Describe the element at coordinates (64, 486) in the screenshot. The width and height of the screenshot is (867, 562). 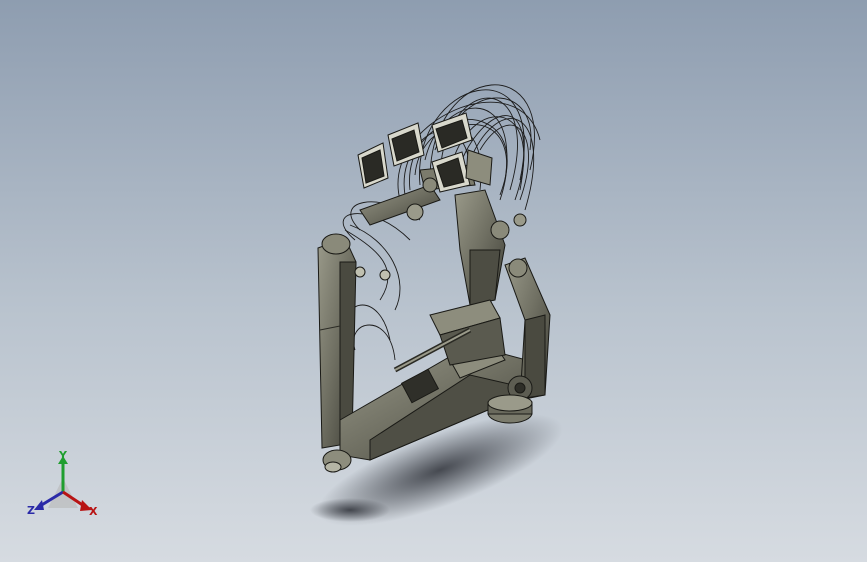
I see `view-orientation-triad: Y Z X` at that location.